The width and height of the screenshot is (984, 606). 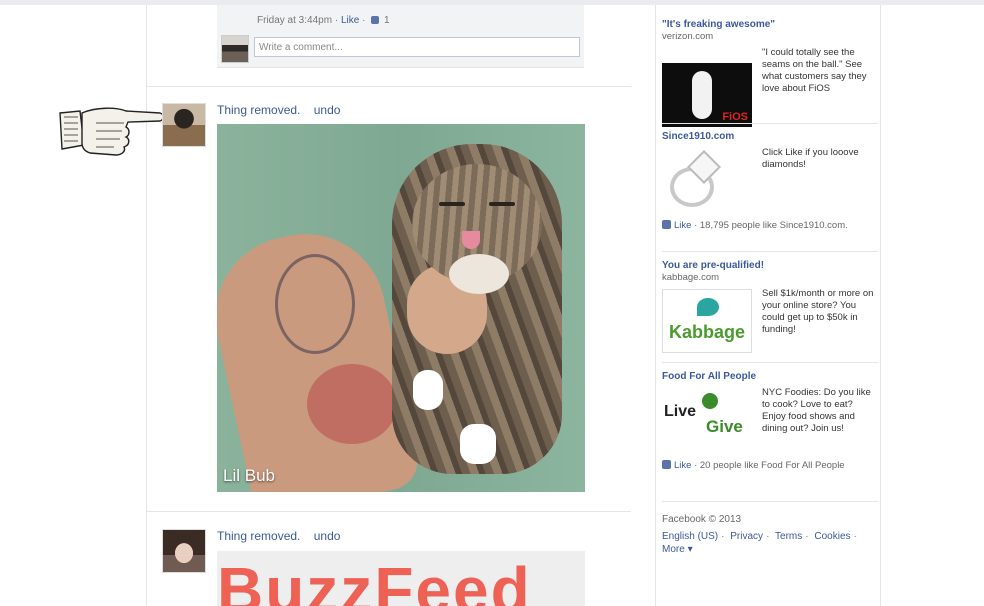 I want to click on feed-left-border, so click(x=146, y=305).